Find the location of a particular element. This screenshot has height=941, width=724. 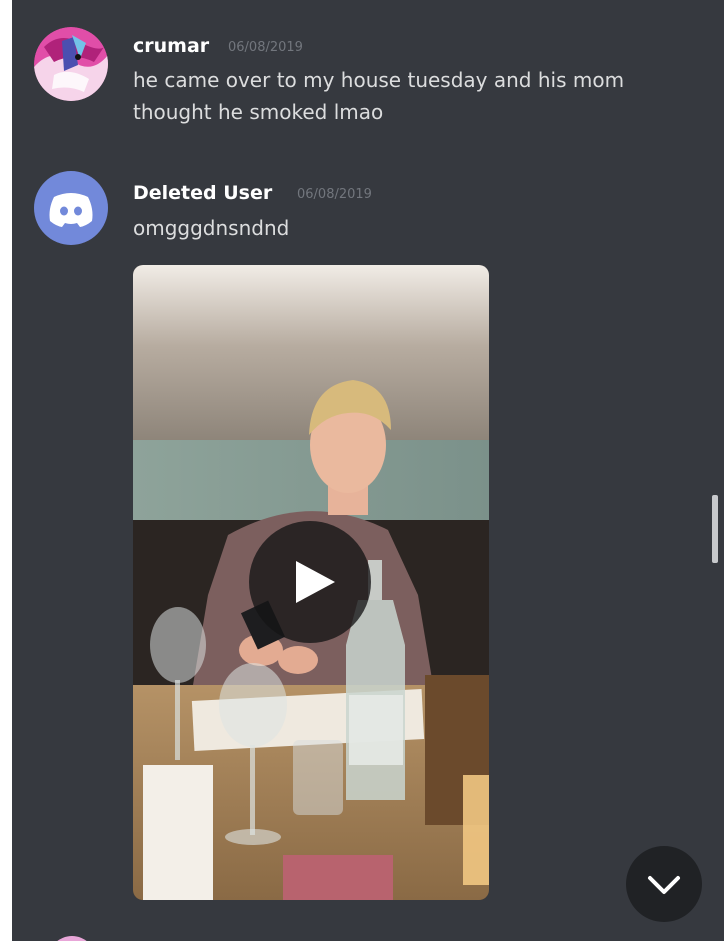

chevron-down-icon is located at coordinates (664, 885).